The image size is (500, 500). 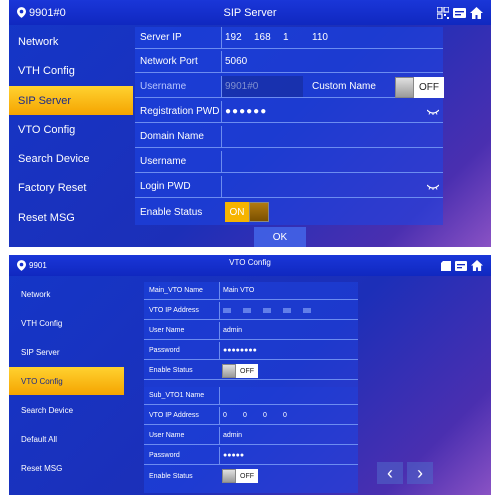 I want to click on server-ip-input: 192 168 1 110, so click(x=281, y=37).